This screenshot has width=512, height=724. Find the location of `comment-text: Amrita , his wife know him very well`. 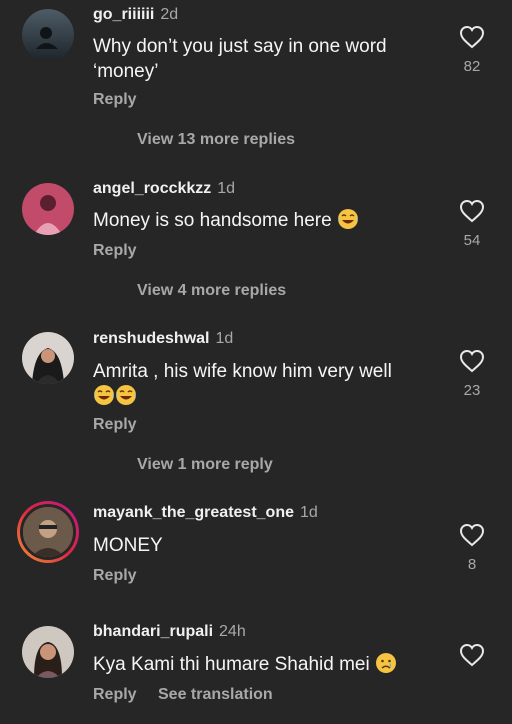

comment-text: Amrita , his wife know him very well is located at coordinates (258, 384).